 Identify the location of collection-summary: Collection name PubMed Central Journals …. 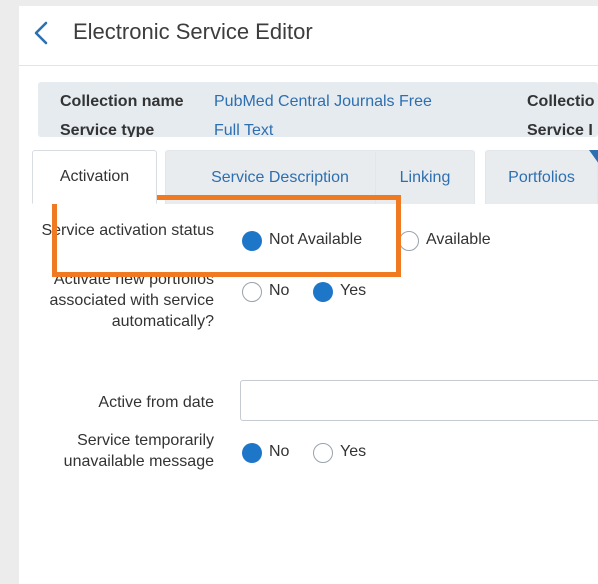
(318, 109).